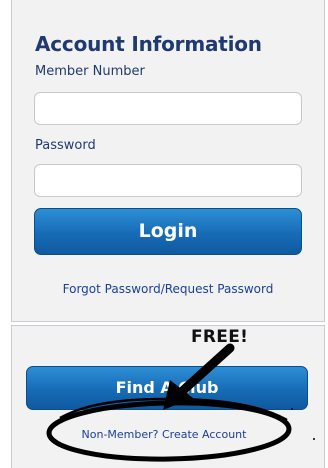  Describe the element at coordinates (168, 289) in the screenshot. I see `forgot-password-link: Forgot Password/Request Password` at that location.